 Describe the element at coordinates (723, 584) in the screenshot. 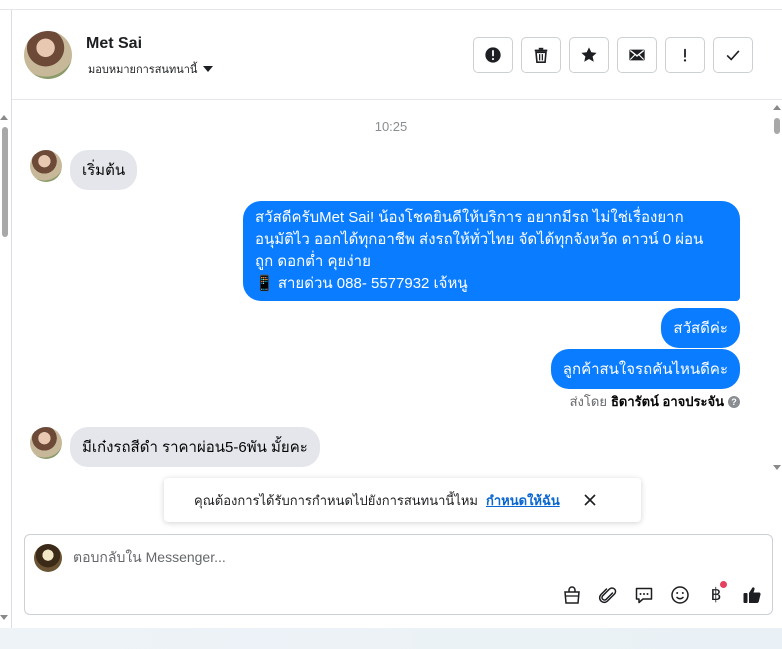

I see `notification-dot` at that location.